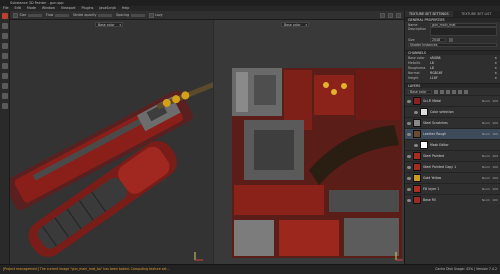 This screenshot has width=500, height=274. I want to click on measure-icon, so click(4, 106).